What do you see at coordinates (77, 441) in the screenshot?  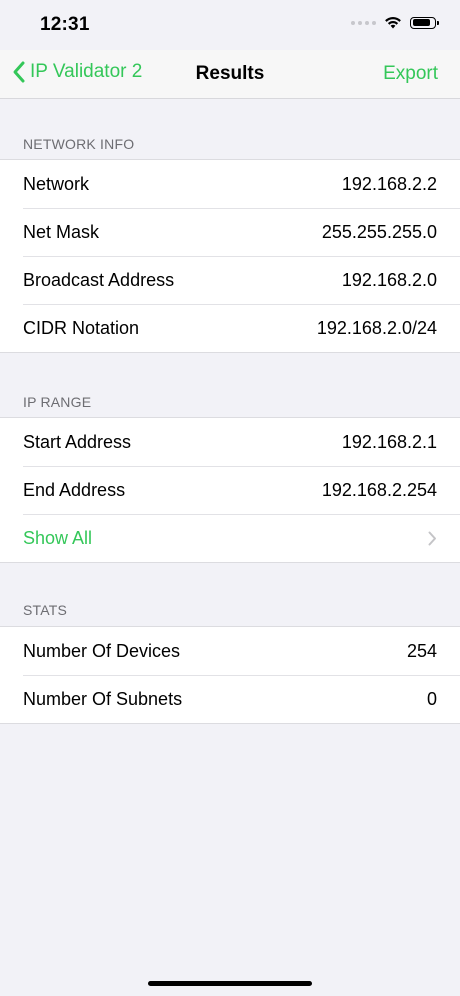 I see `row-label: Start Address` at bounding box center [77, 441].